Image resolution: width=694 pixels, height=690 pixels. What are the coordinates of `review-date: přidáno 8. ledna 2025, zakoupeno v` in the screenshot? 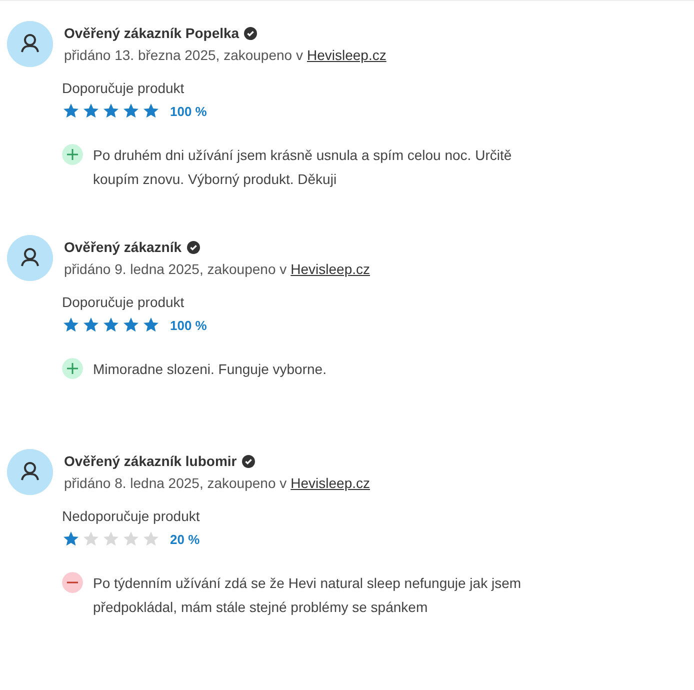 It's located at (175, 483).